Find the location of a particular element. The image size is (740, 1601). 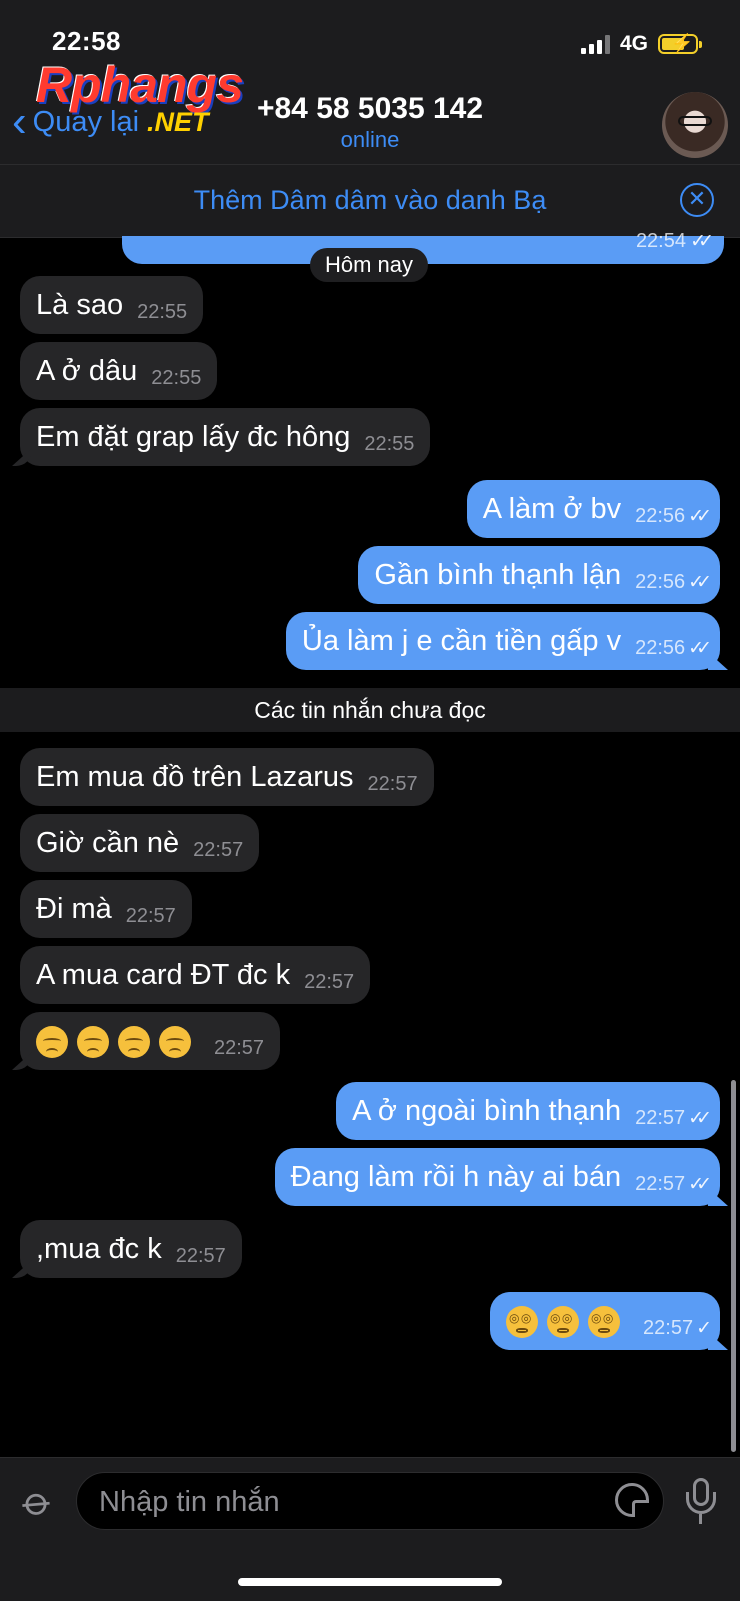

home-indicator is located at coordinates (370, 1582).